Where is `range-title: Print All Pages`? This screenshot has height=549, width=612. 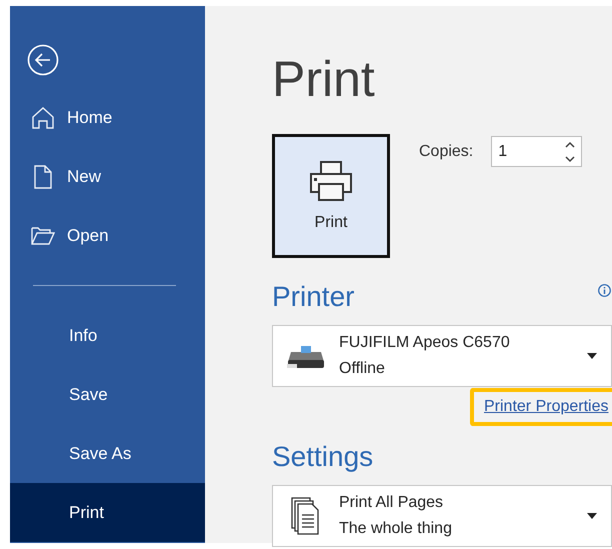 range-title: Print All Pages is located at coordinates (391, 503).